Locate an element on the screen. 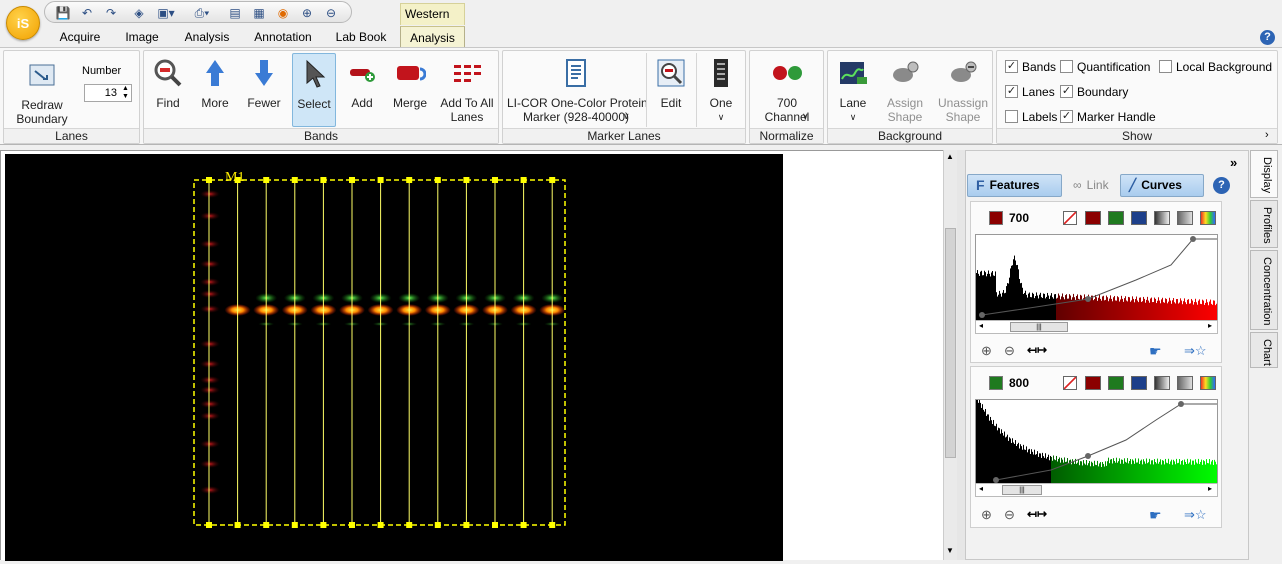 The height and width of the screenshot is (564, 1282). channel-700-swatch is located at coordinates (996, 218).